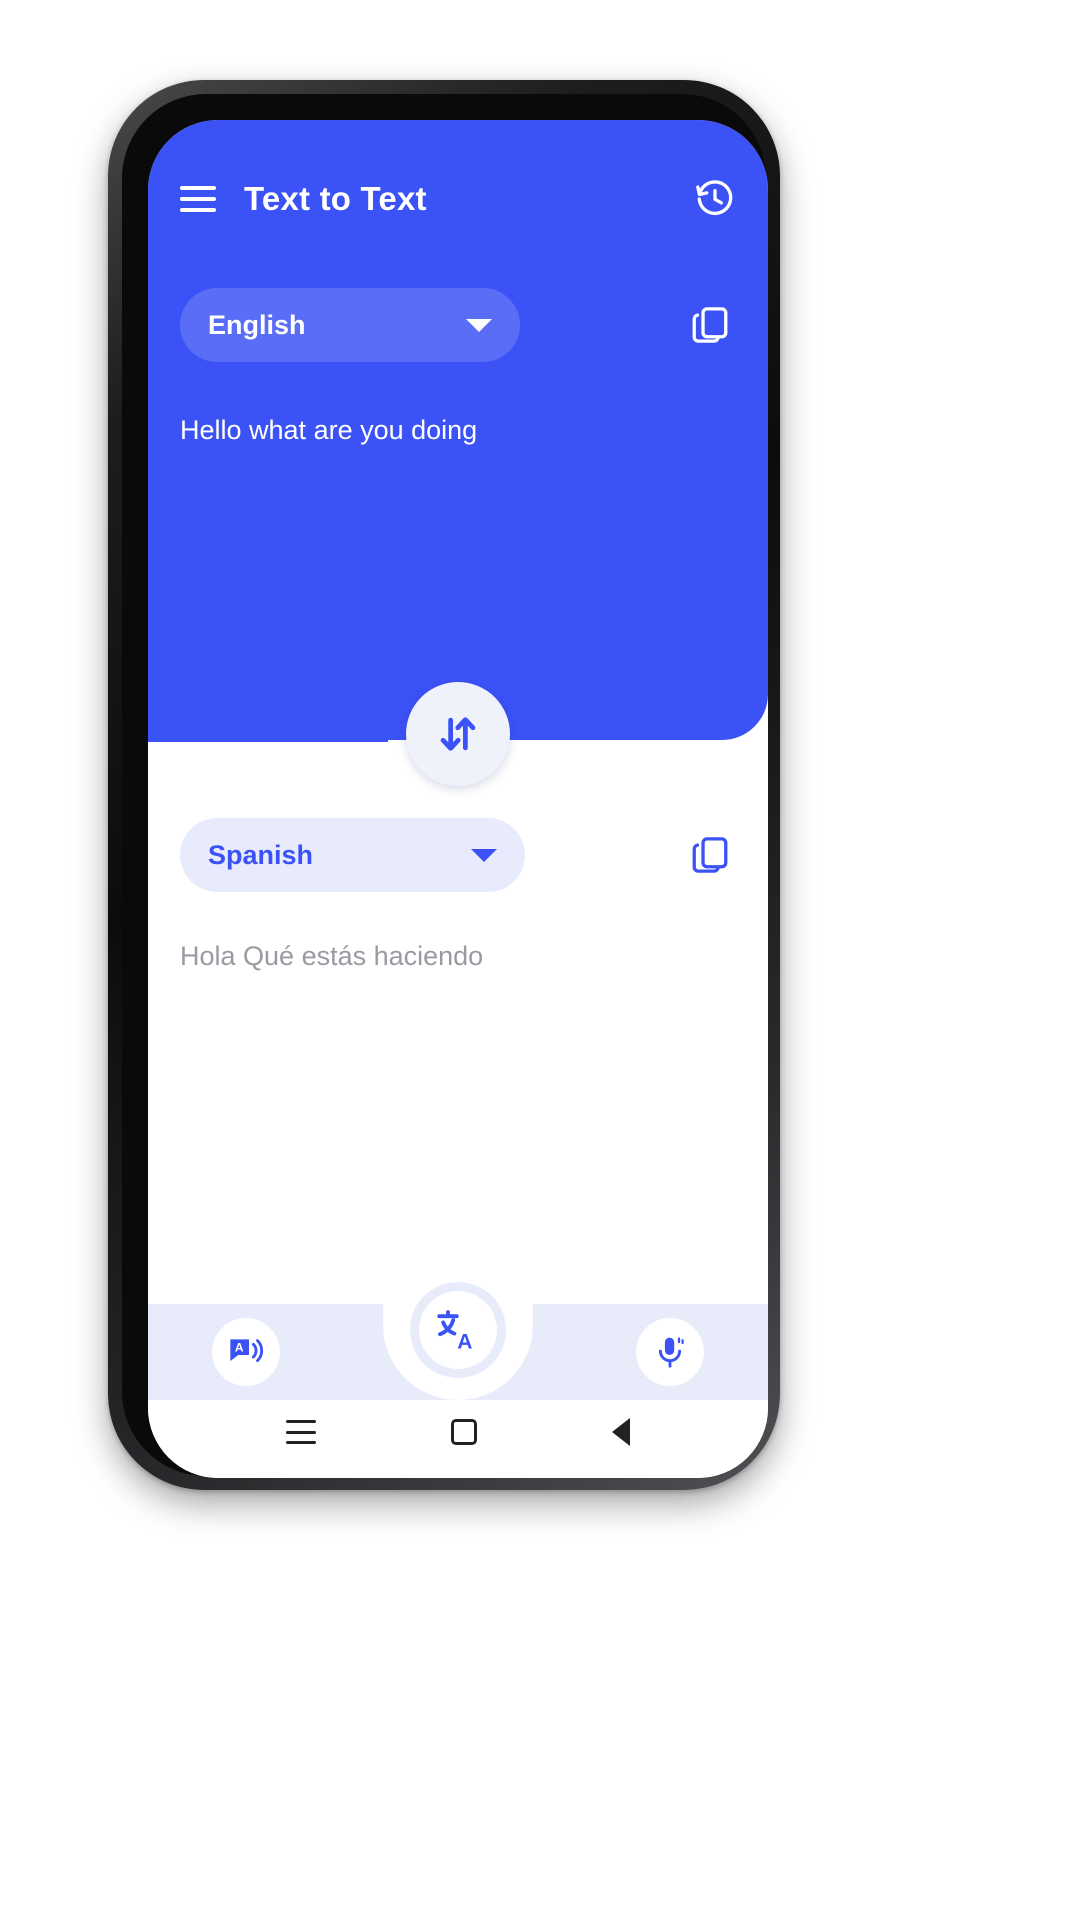 This screenshot has height=1920, width=1080. I want to click on translate-language-icon: A, so click(454, 1331).